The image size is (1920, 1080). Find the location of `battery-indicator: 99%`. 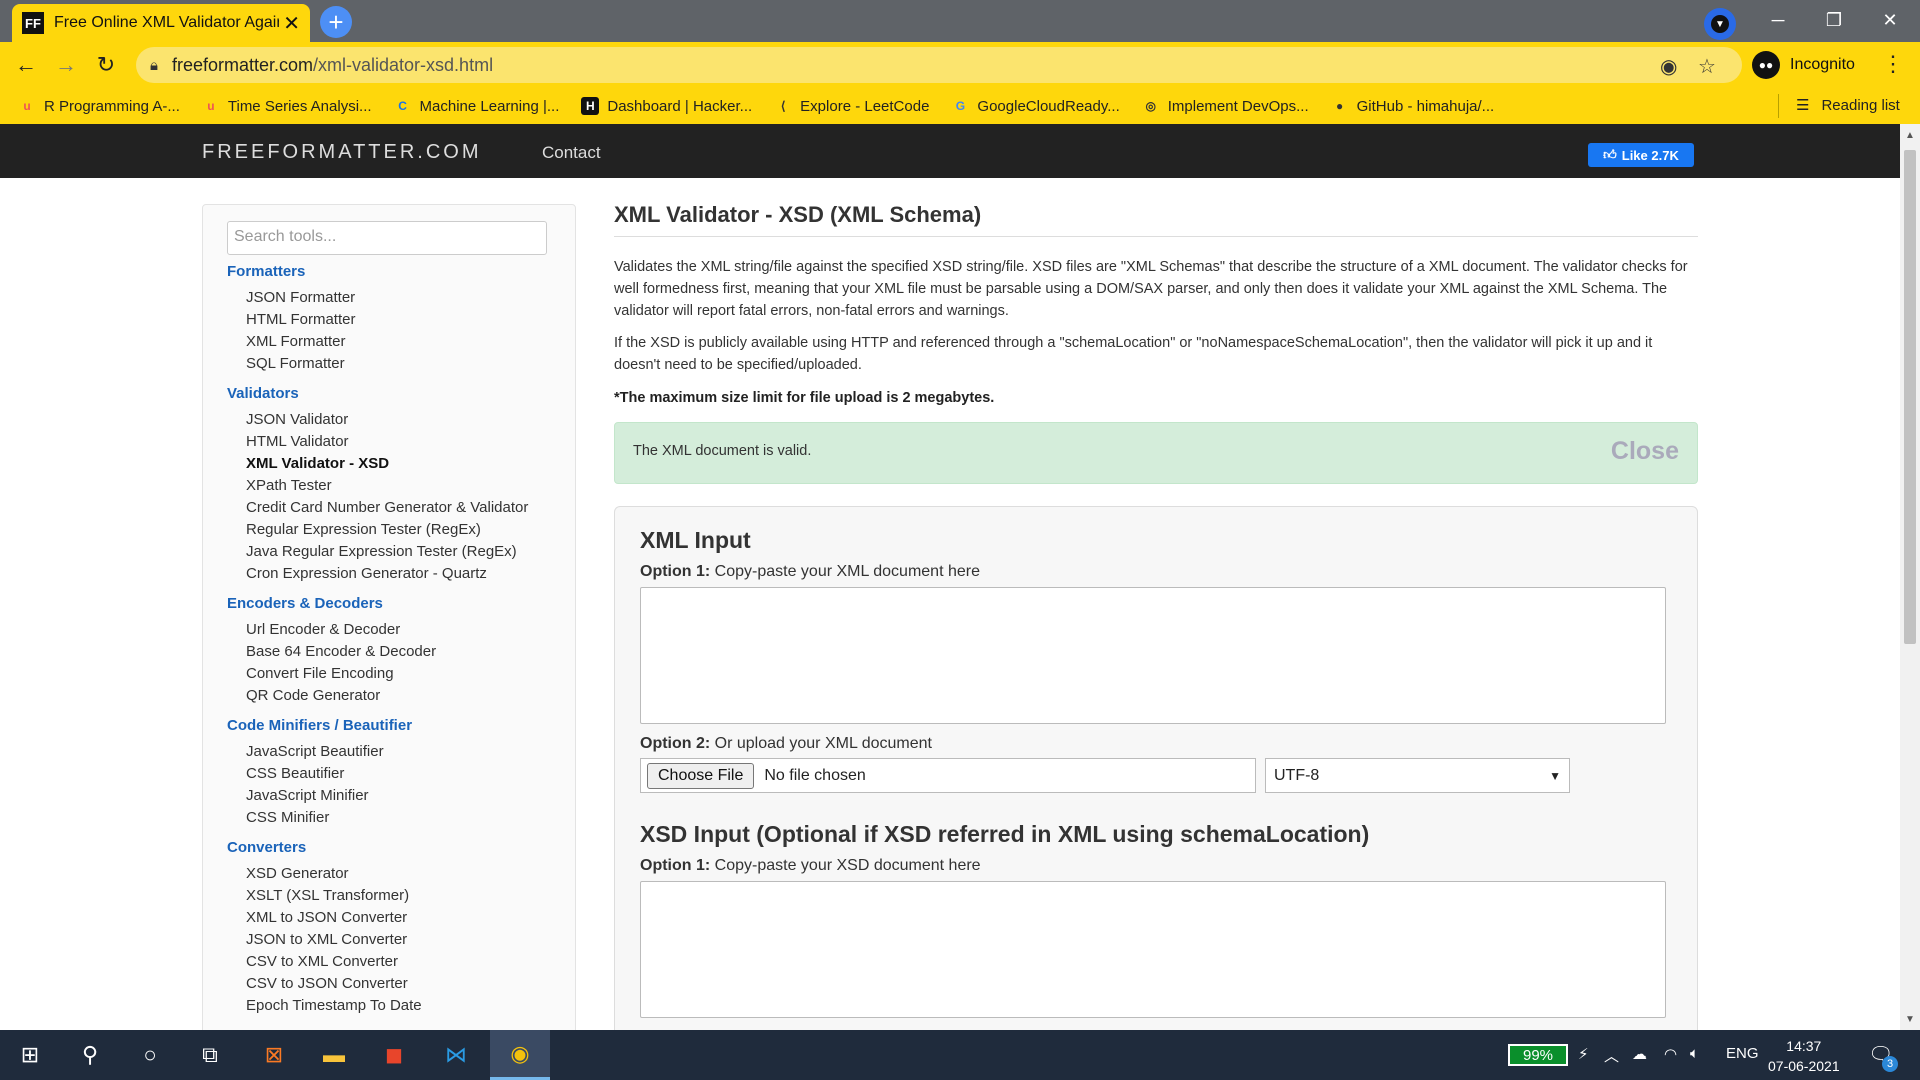

battery-indicator: 99% is located at coordinates (1538, 1055).